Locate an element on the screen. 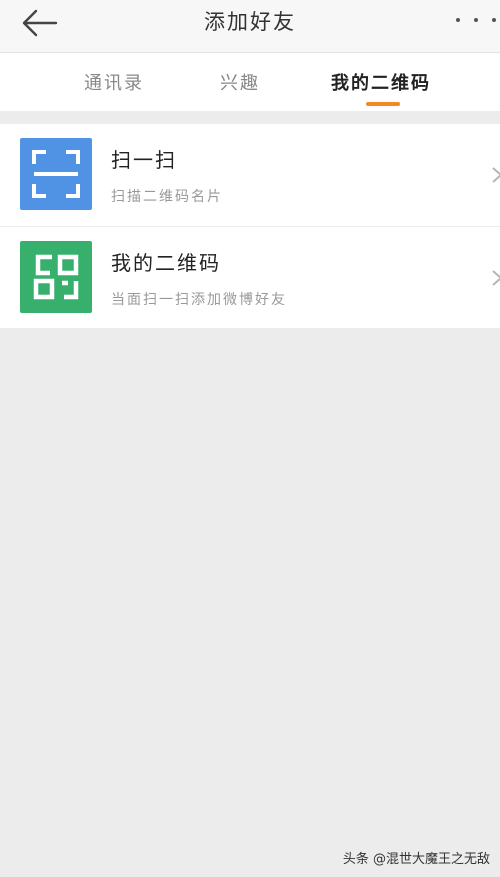  list-item-title: 我的二维码 is located at coordinates (166, 263).